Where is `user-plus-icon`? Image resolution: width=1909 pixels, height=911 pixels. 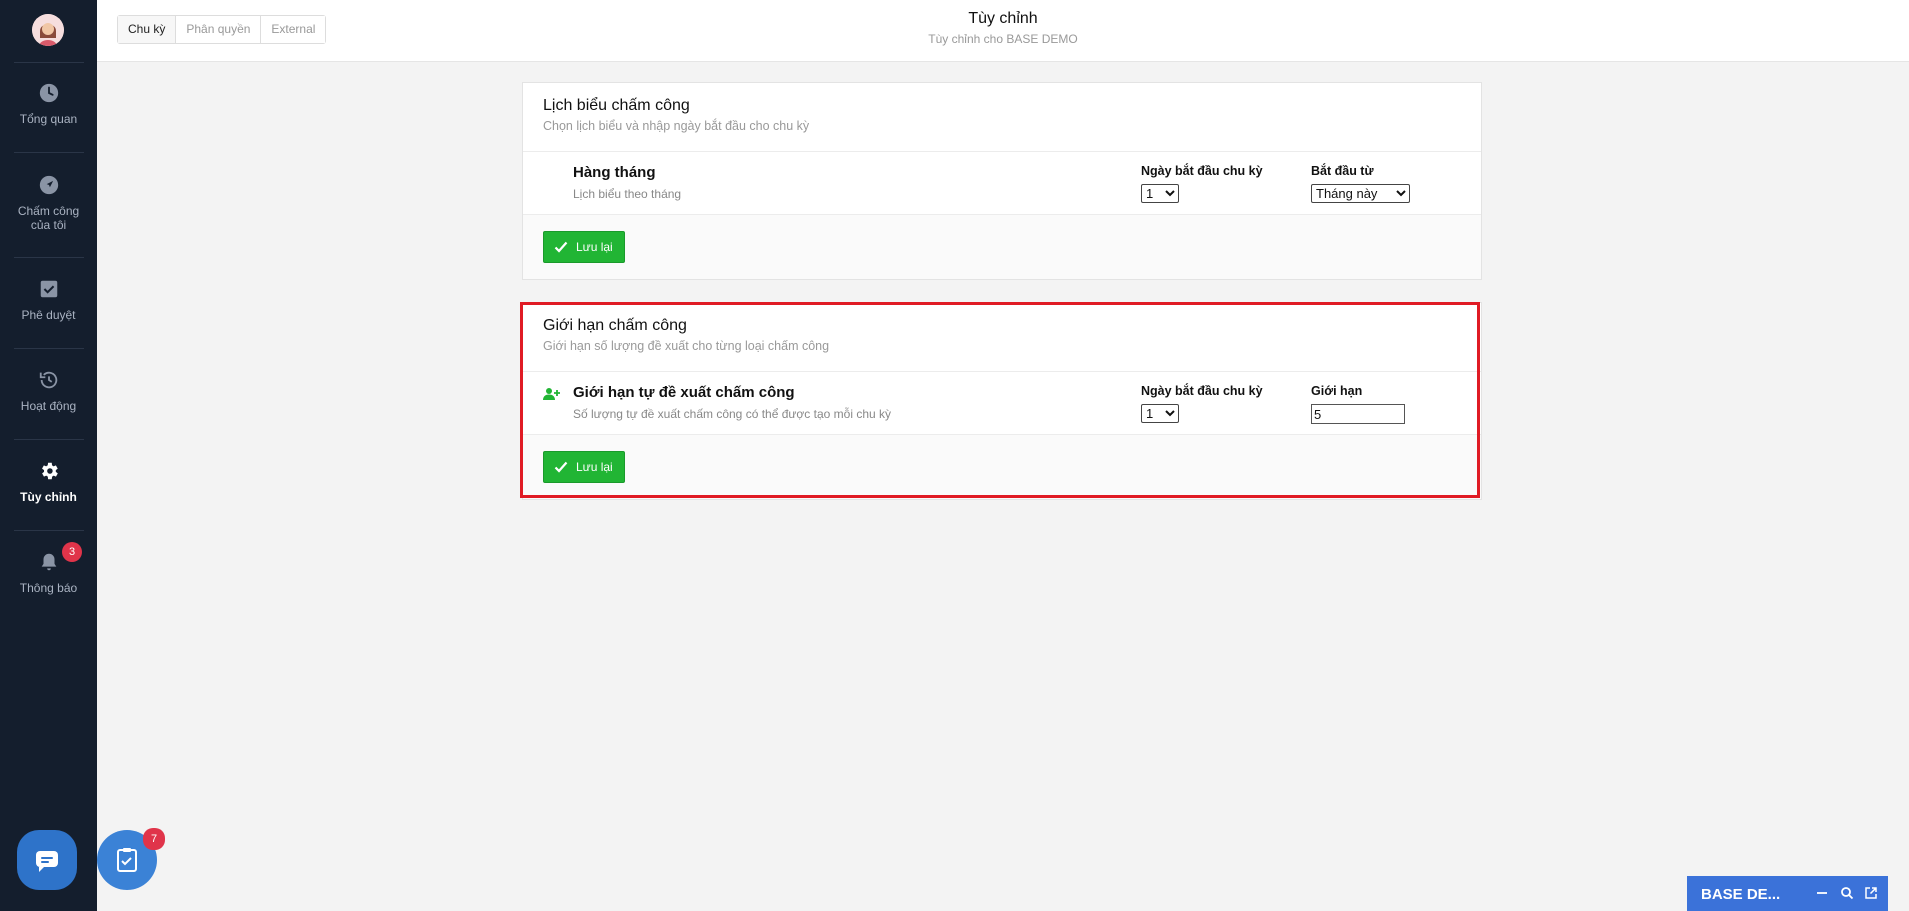 user-plus-icon is located at coordinates (551, 394).